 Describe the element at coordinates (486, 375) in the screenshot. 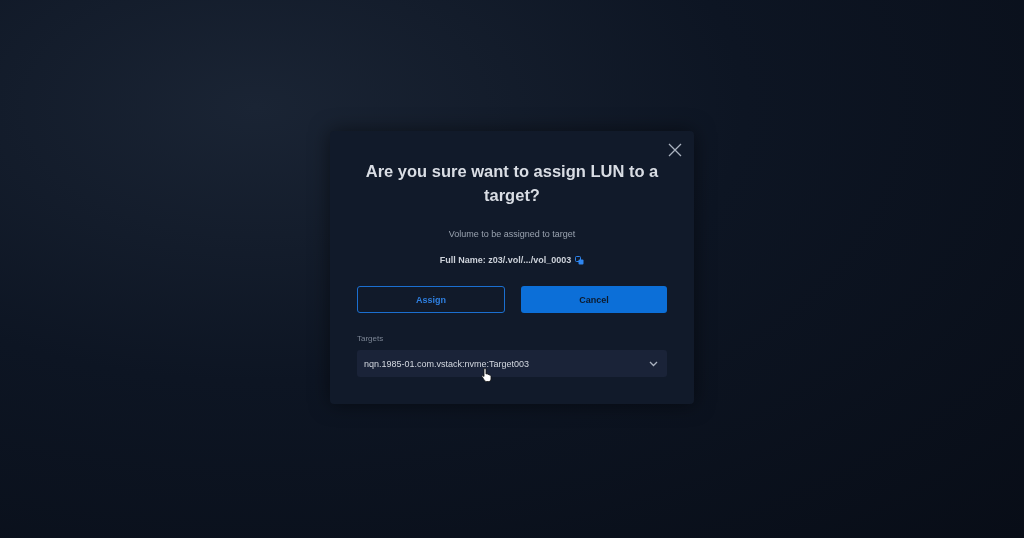

I see `hand-cursor-icon` at that location.